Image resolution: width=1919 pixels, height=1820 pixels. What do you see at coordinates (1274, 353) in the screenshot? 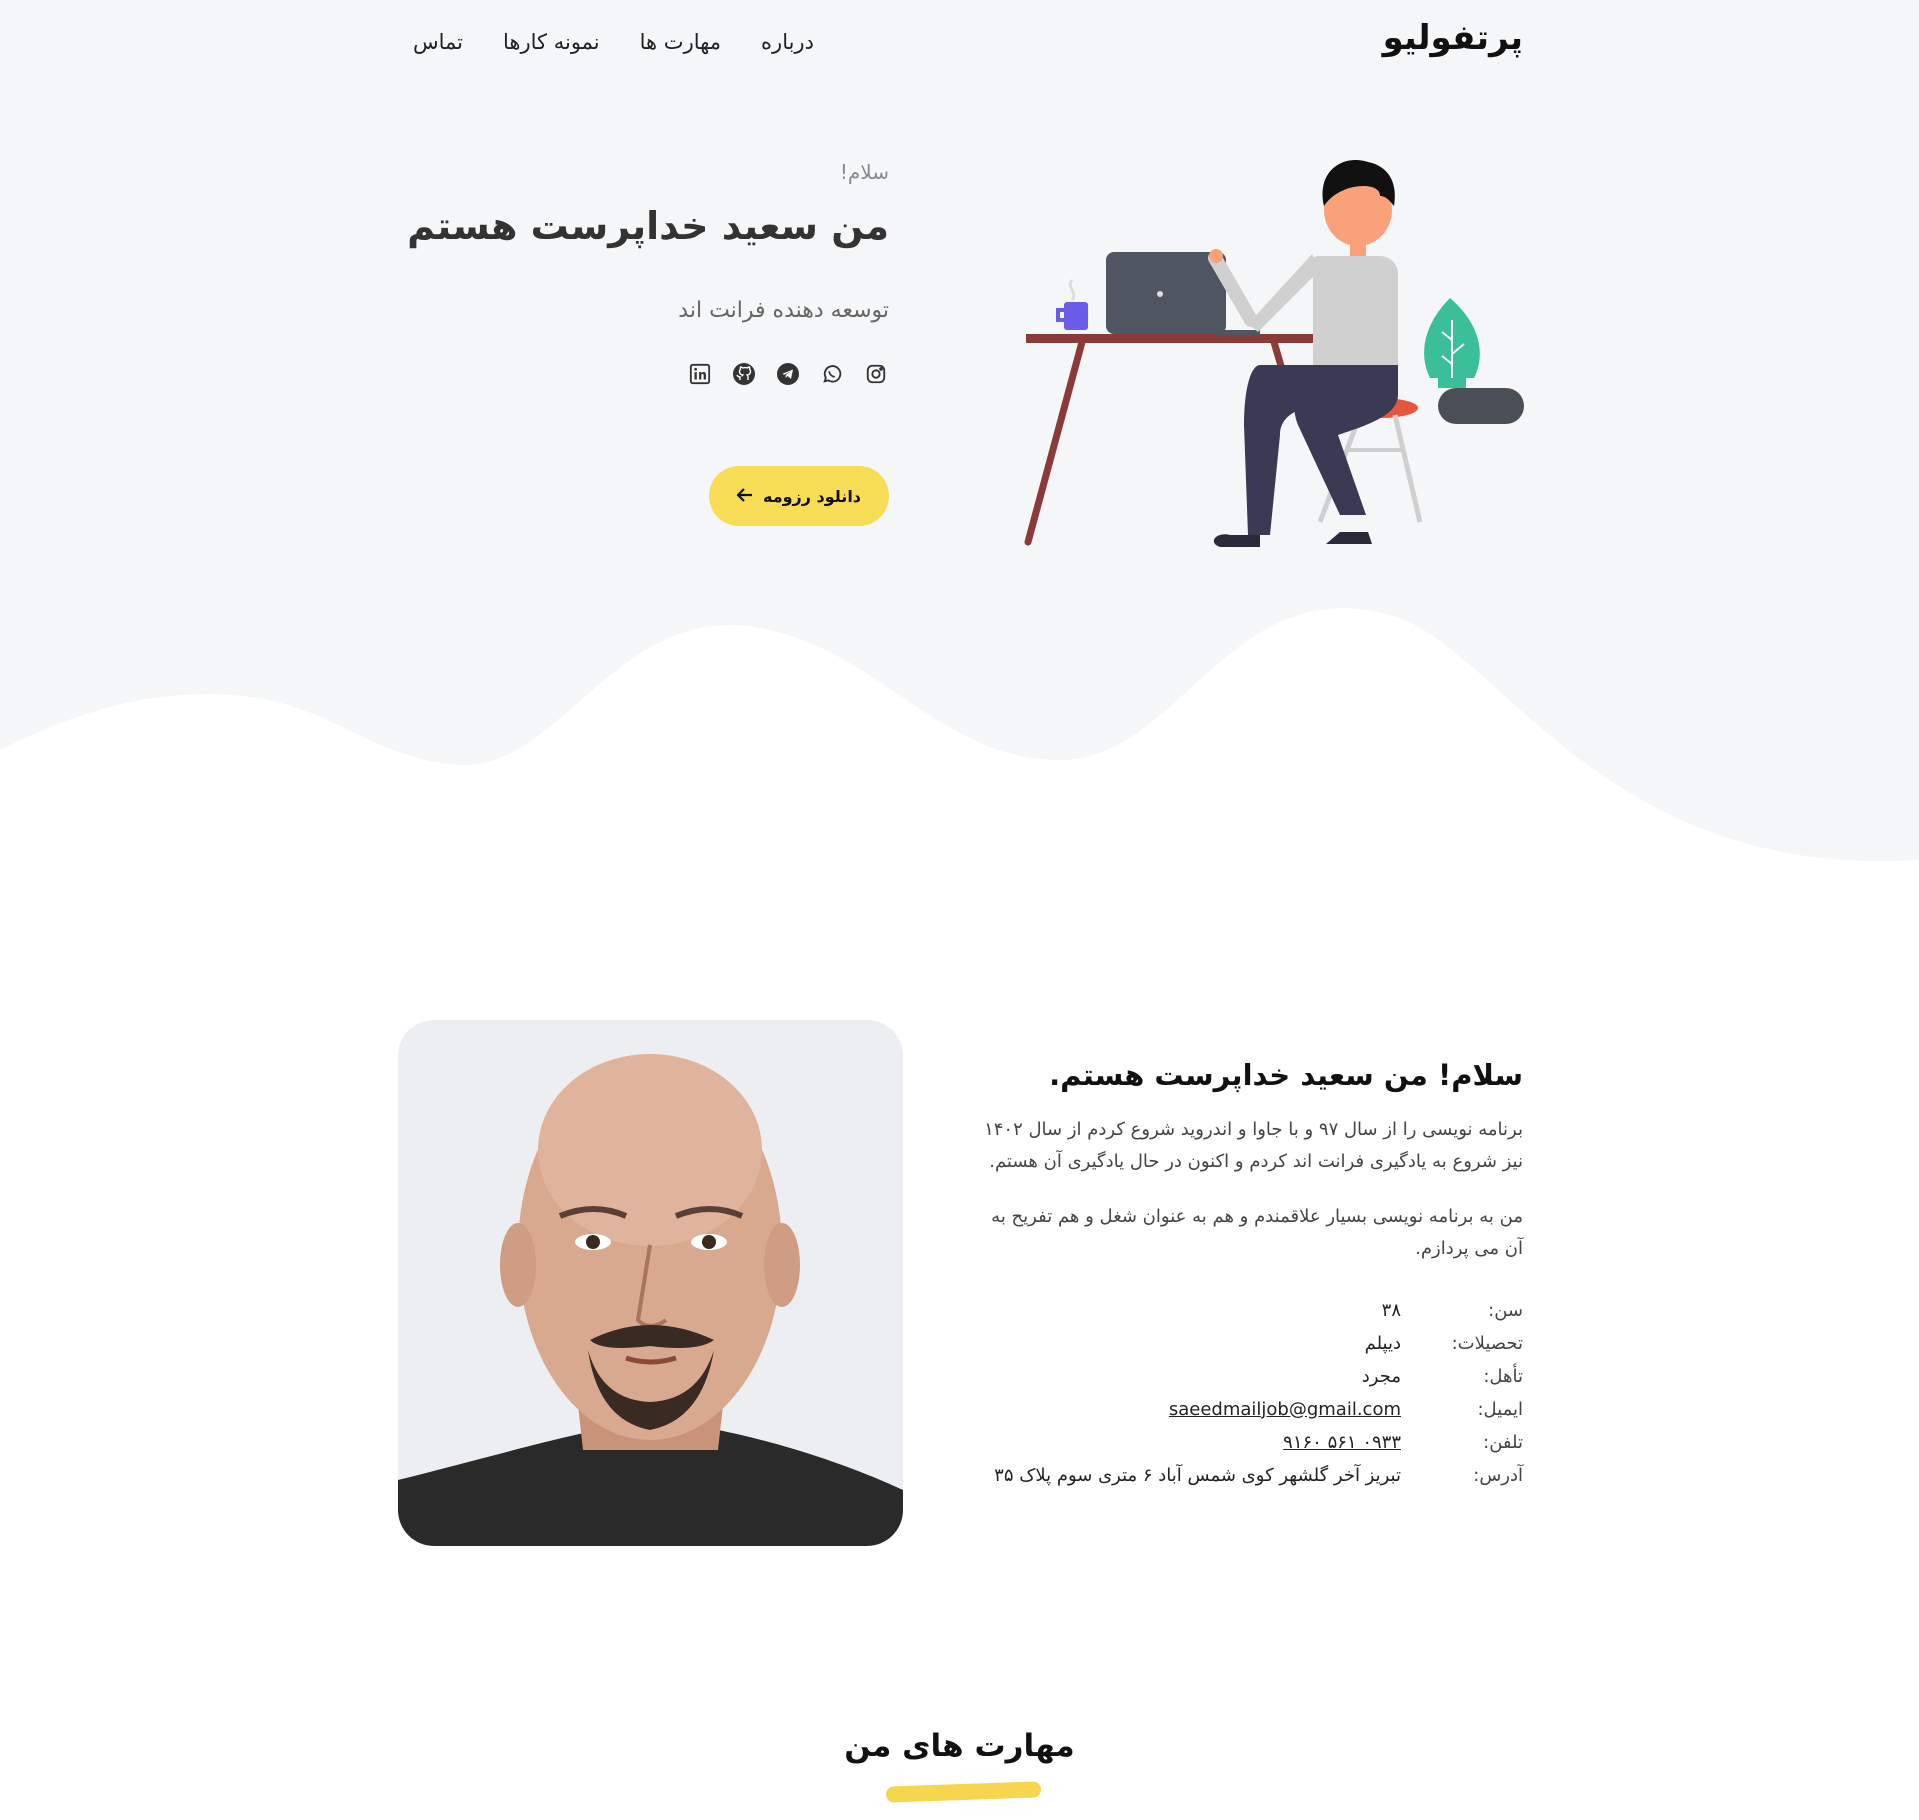
I see `developer-illustration` at bounding box center [1274, 353].